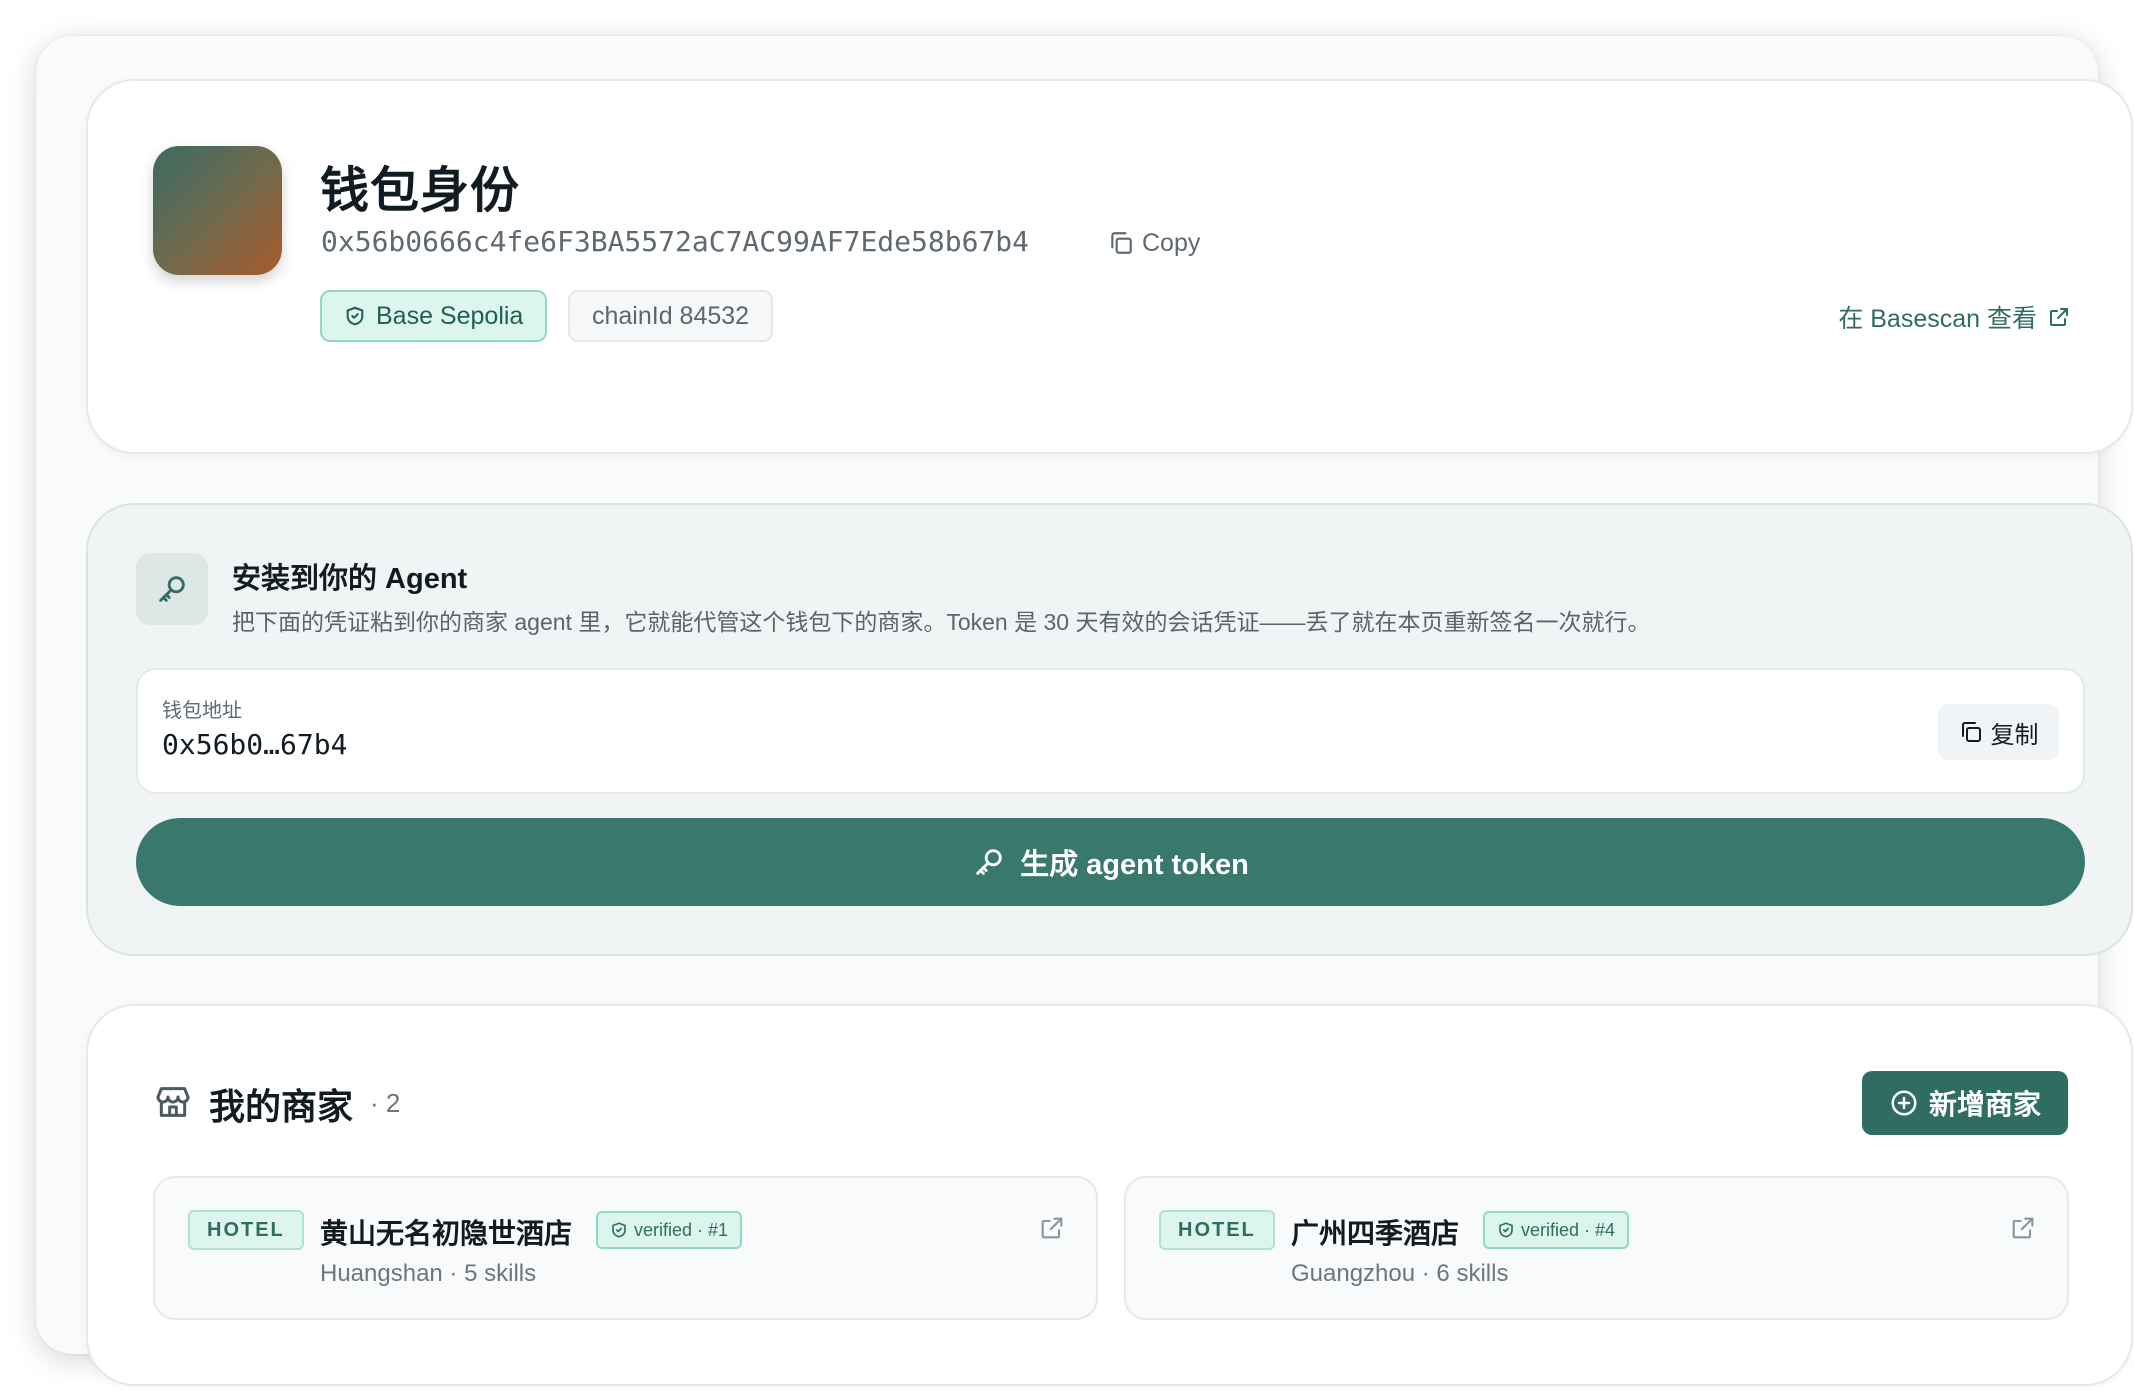  I want to click on merchant-name: 广州四季酒店, so click(1375, 1233).